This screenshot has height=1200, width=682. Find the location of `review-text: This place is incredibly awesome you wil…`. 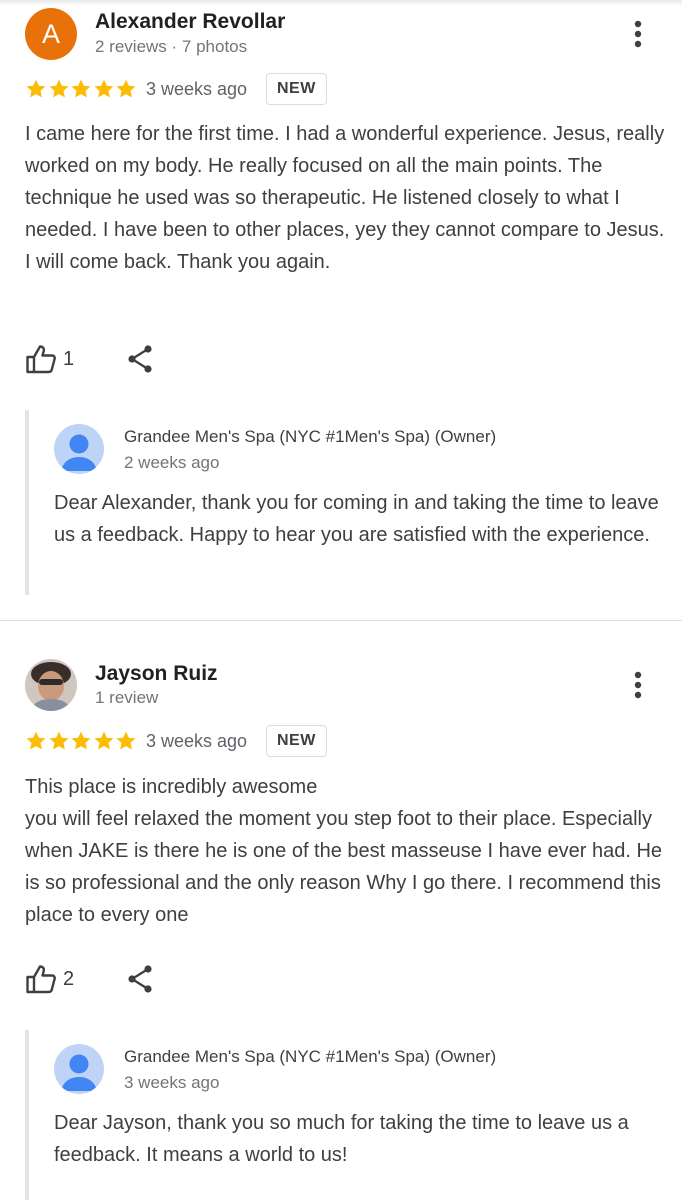

review-text: This place is incredibly awesome you wil… is located at coordinates (344, 851).